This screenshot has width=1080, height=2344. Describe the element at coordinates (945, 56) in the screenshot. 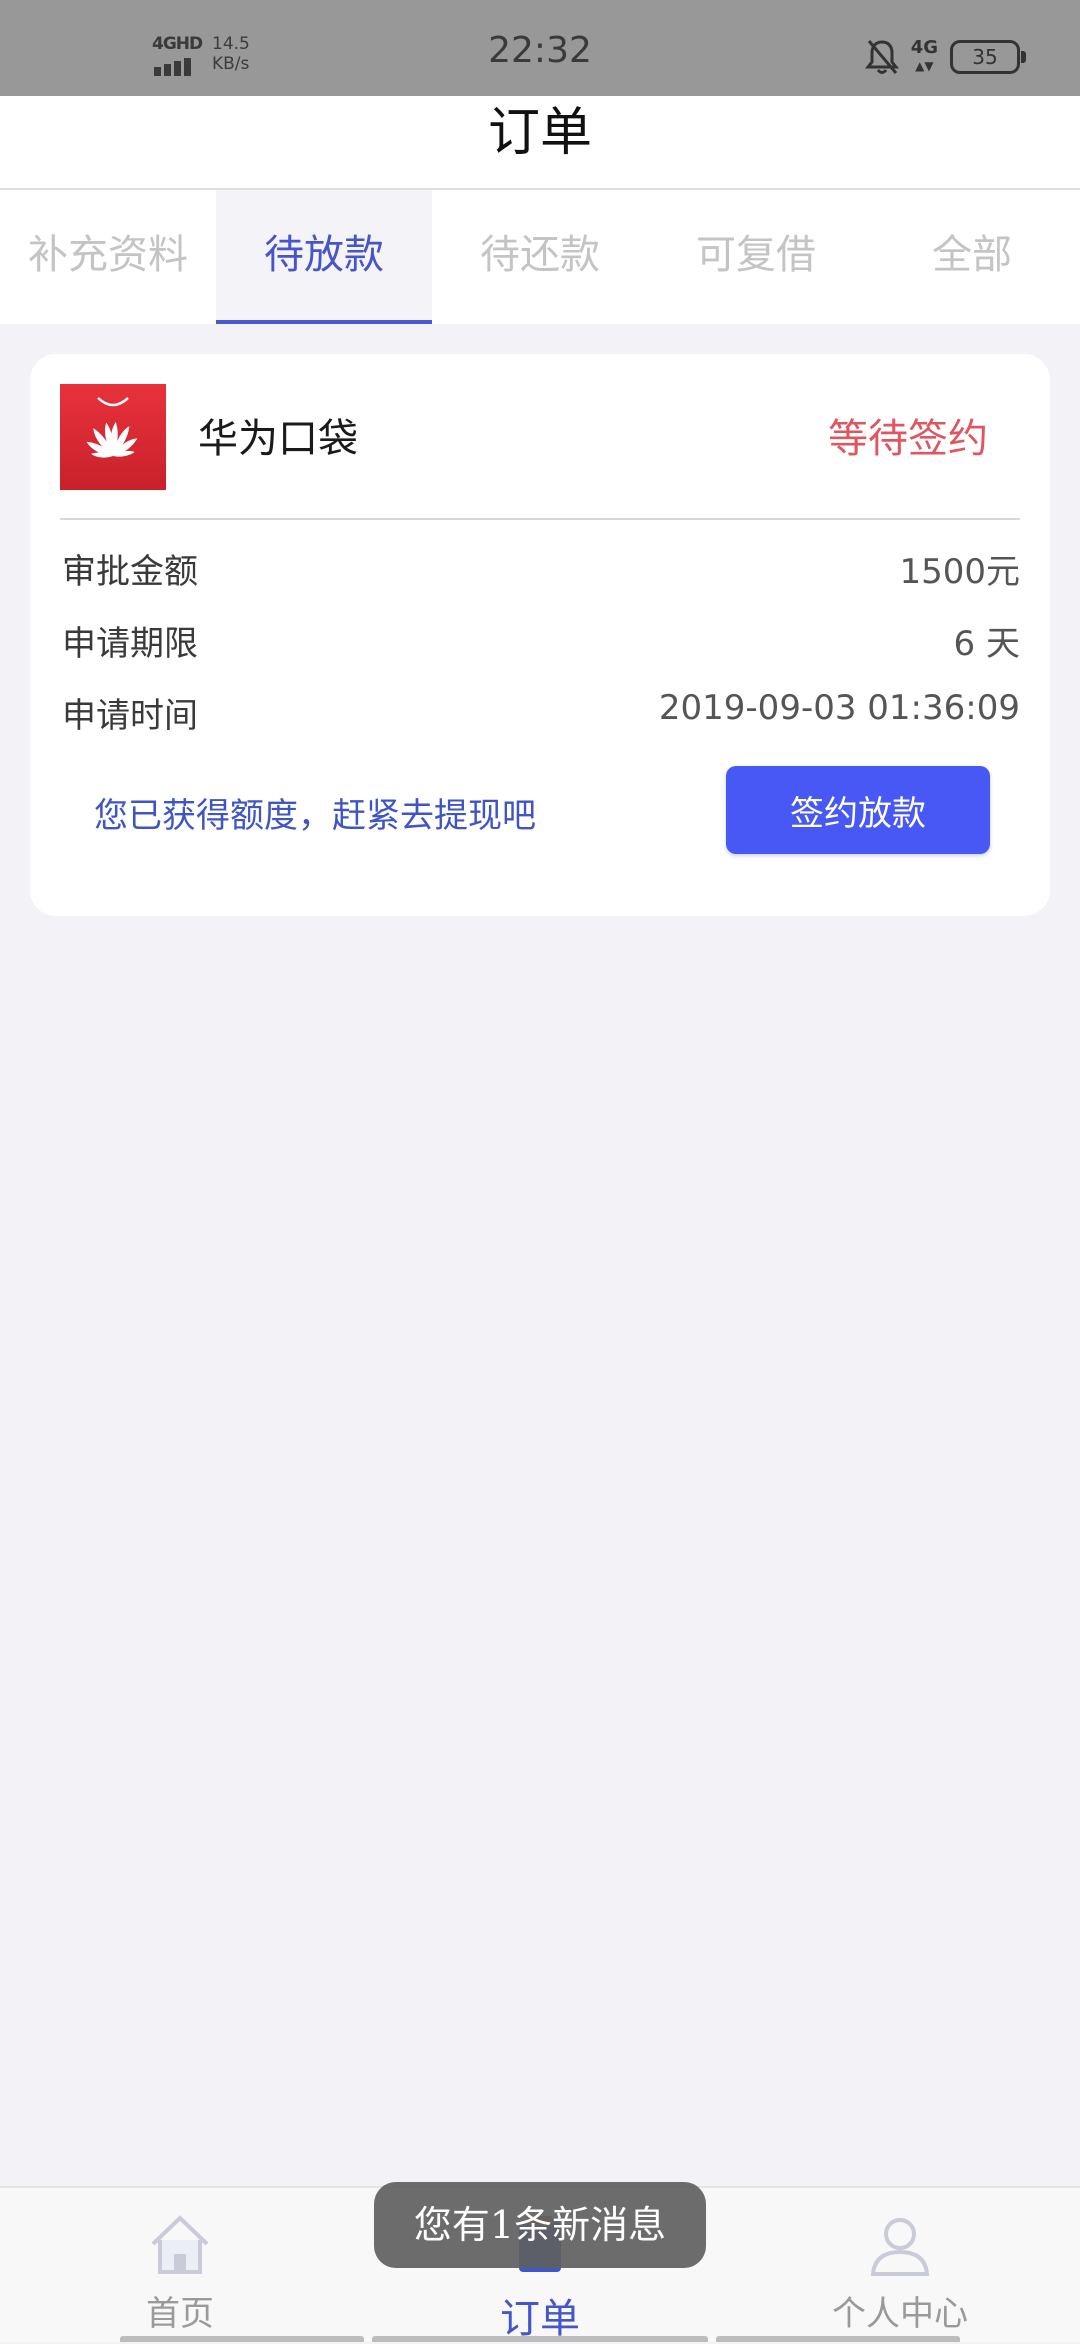

I see `status-right: 4G ▲▼ 35` at that location.